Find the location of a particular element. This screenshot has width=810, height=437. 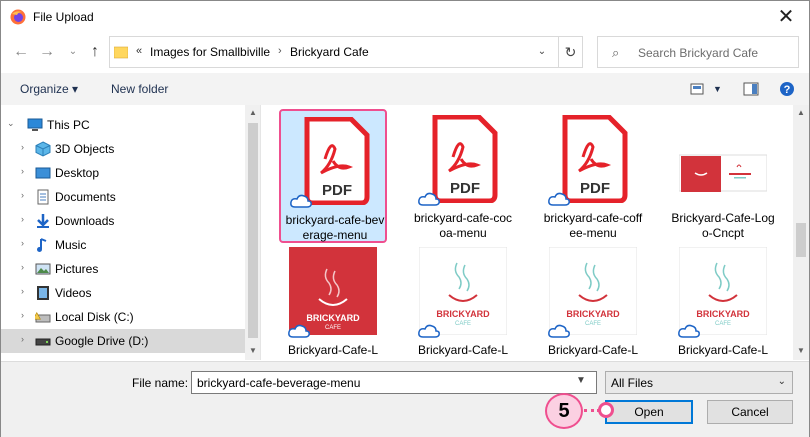

pdf-file-icon: PDF is located at coordinates (595, 159).